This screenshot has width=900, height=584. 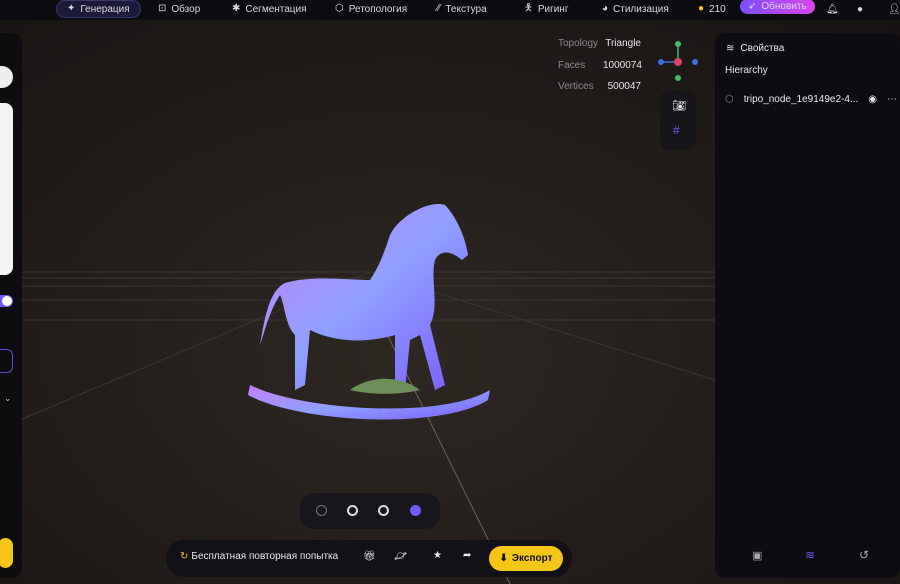 I want to click on rocking-horse-model, so click(x=370, y=310).